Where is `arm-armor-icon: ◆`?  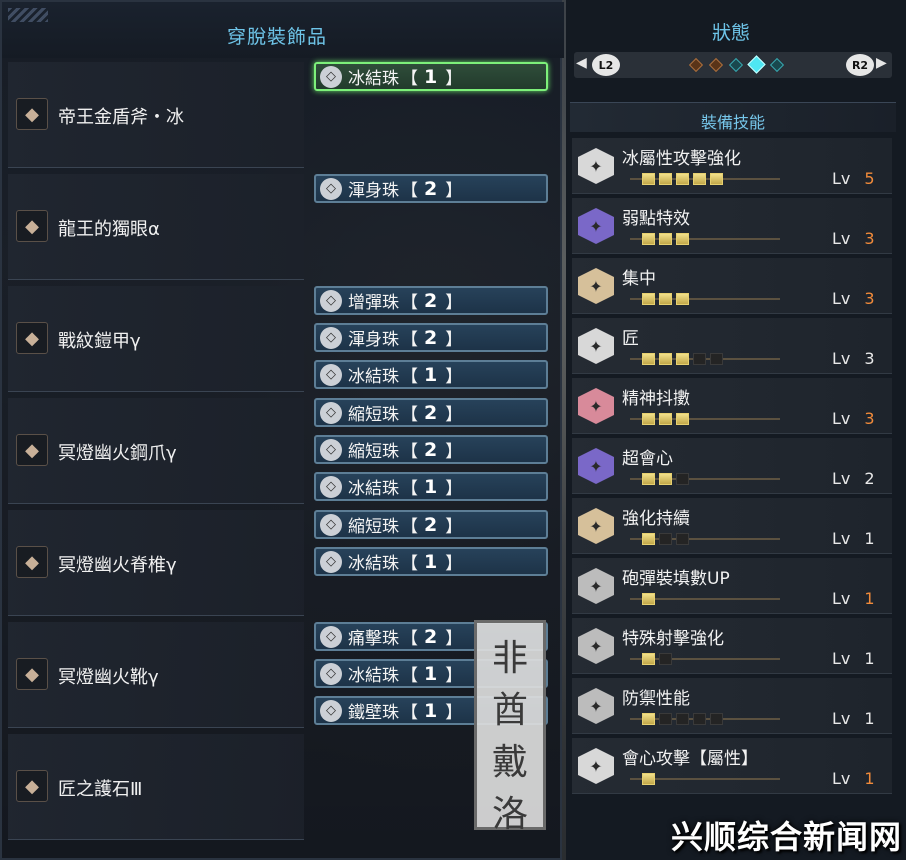 arm-armor-icon: ◆ is located at coordinates (32, 450).